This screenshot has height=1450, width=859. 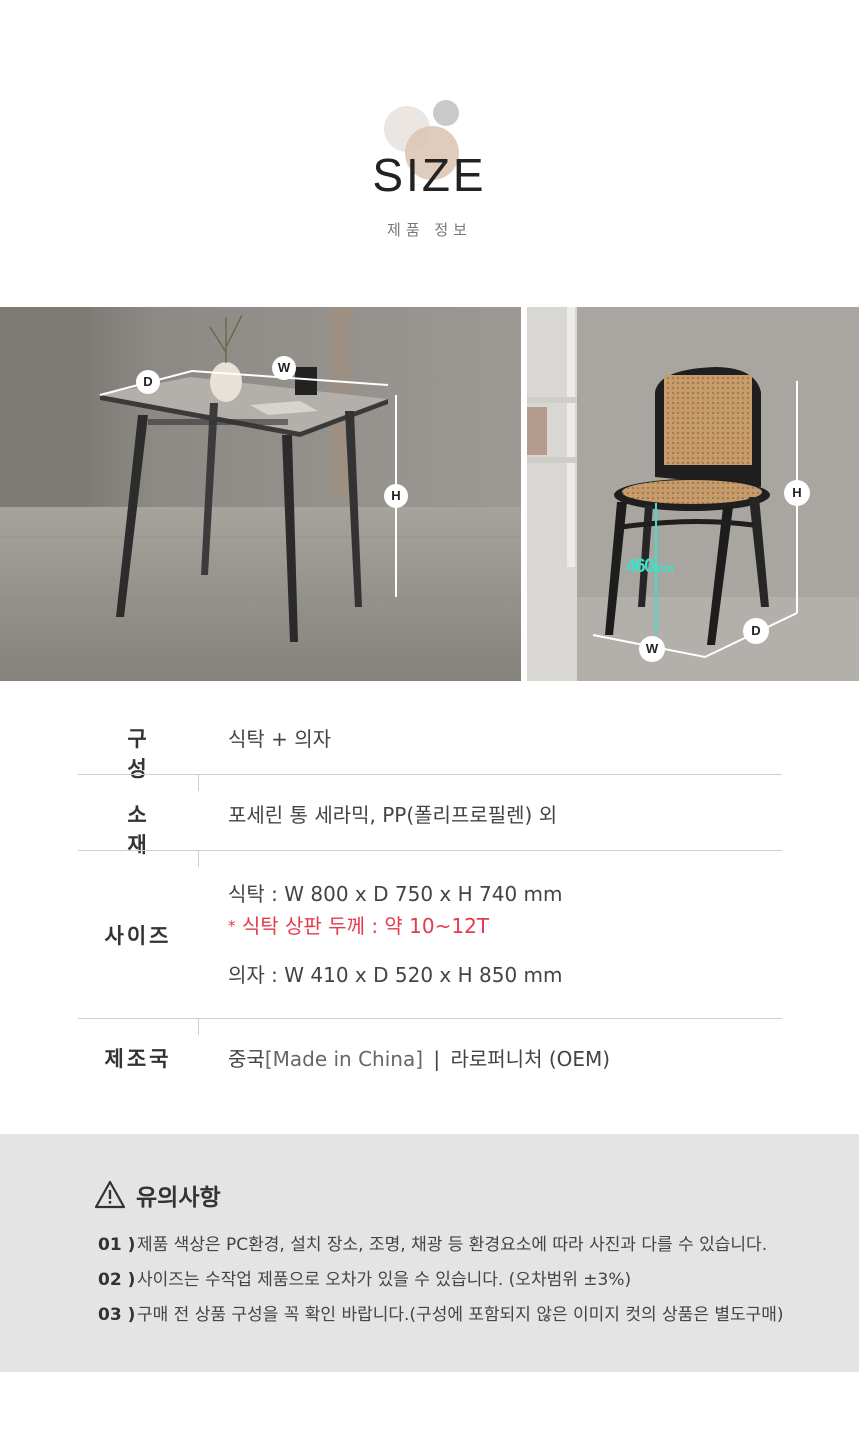 I want to click on page-subtitle: 제품 정보, so click(x=429, y=230).